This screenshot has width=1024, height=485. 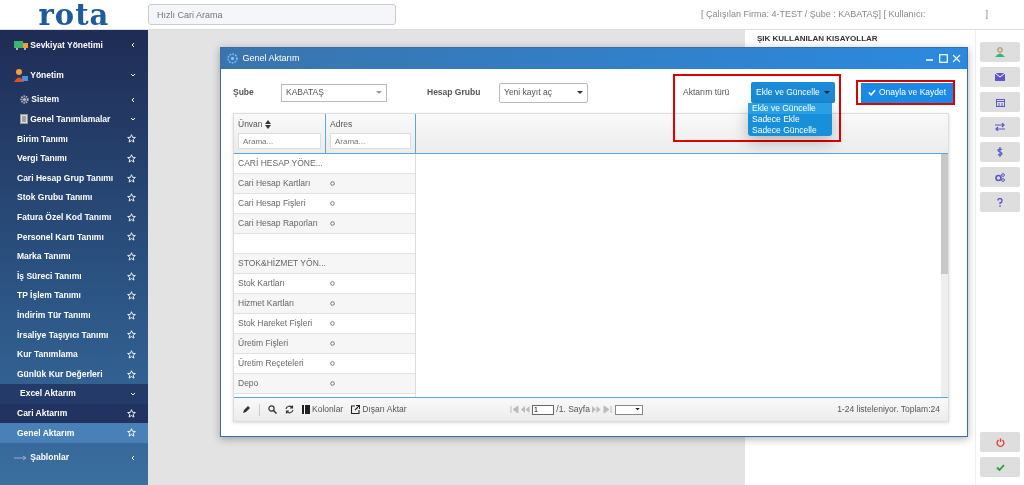 I want to click on sidebar-item: Şablonlar, so click(x=74, y=457).